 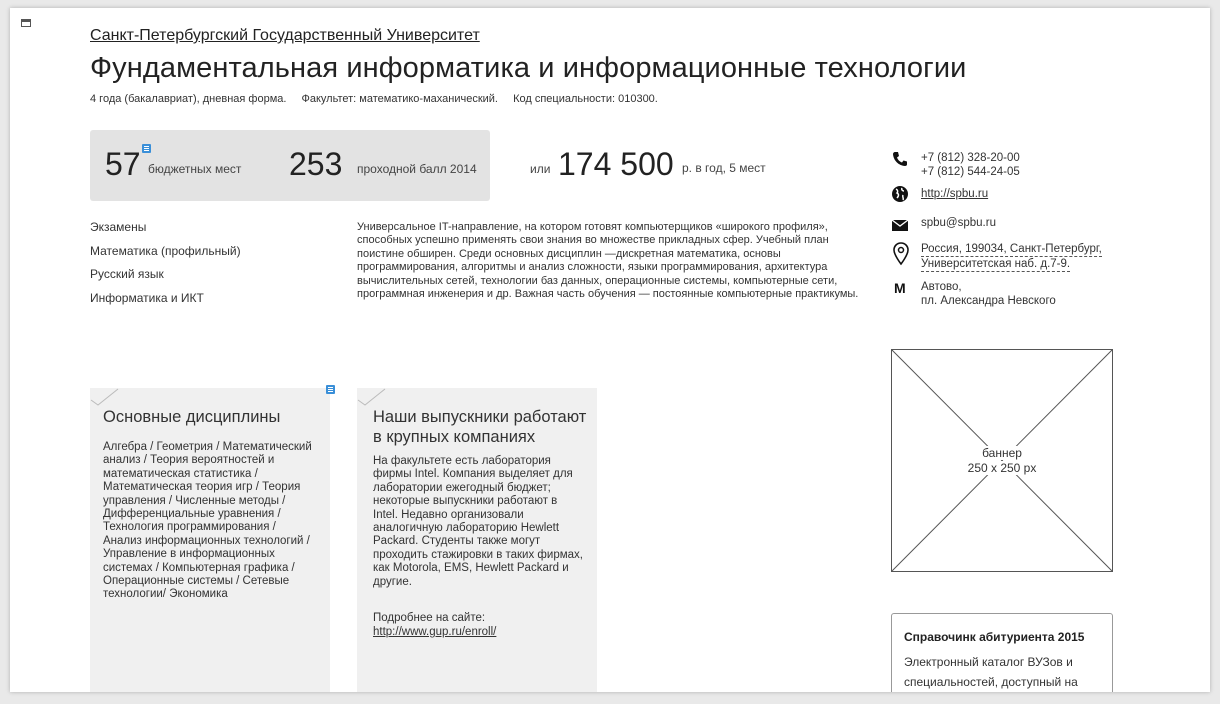 I want to click on globe-icon, so click(x=900, y=194).